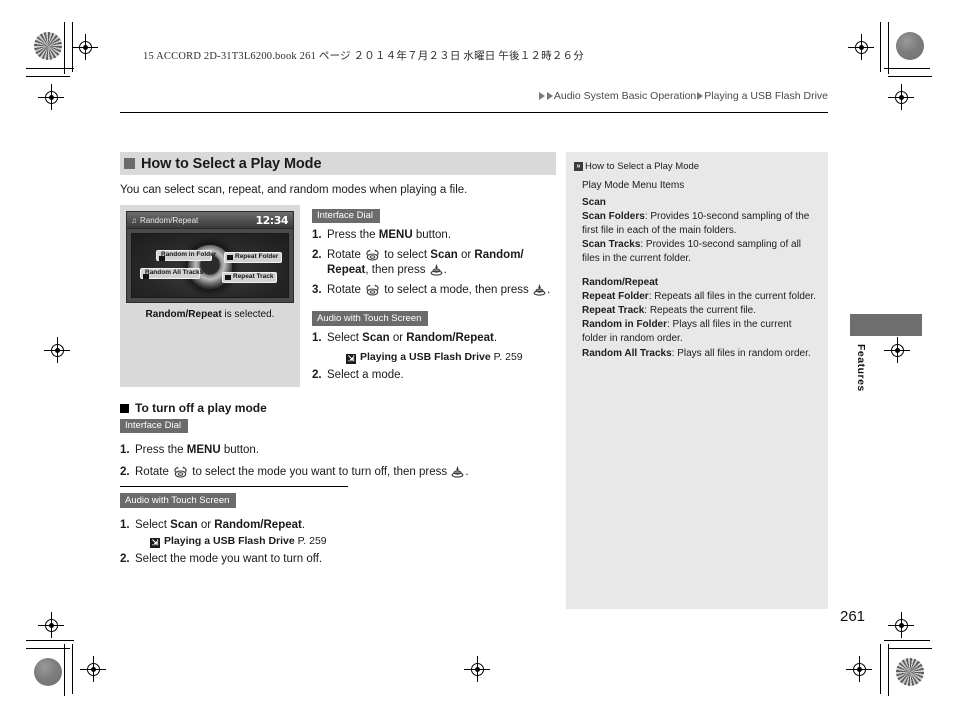 The width and height of the screenshot is (954, 718). I want to click on random-in-folder-label: Random in Folder, so click(624, 325).